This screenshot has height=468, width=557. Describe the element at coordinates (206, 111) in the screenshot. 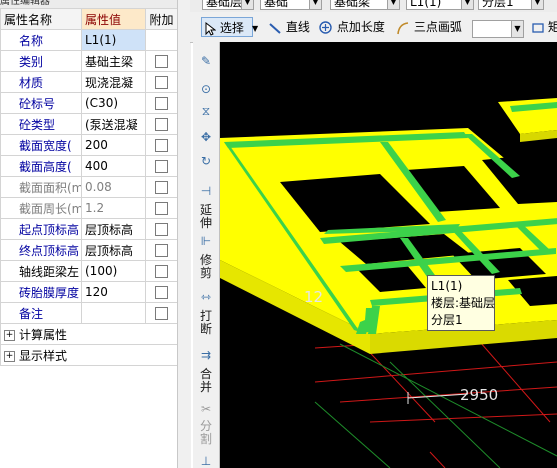

I see `mirror-icon: ⧖` at that location.